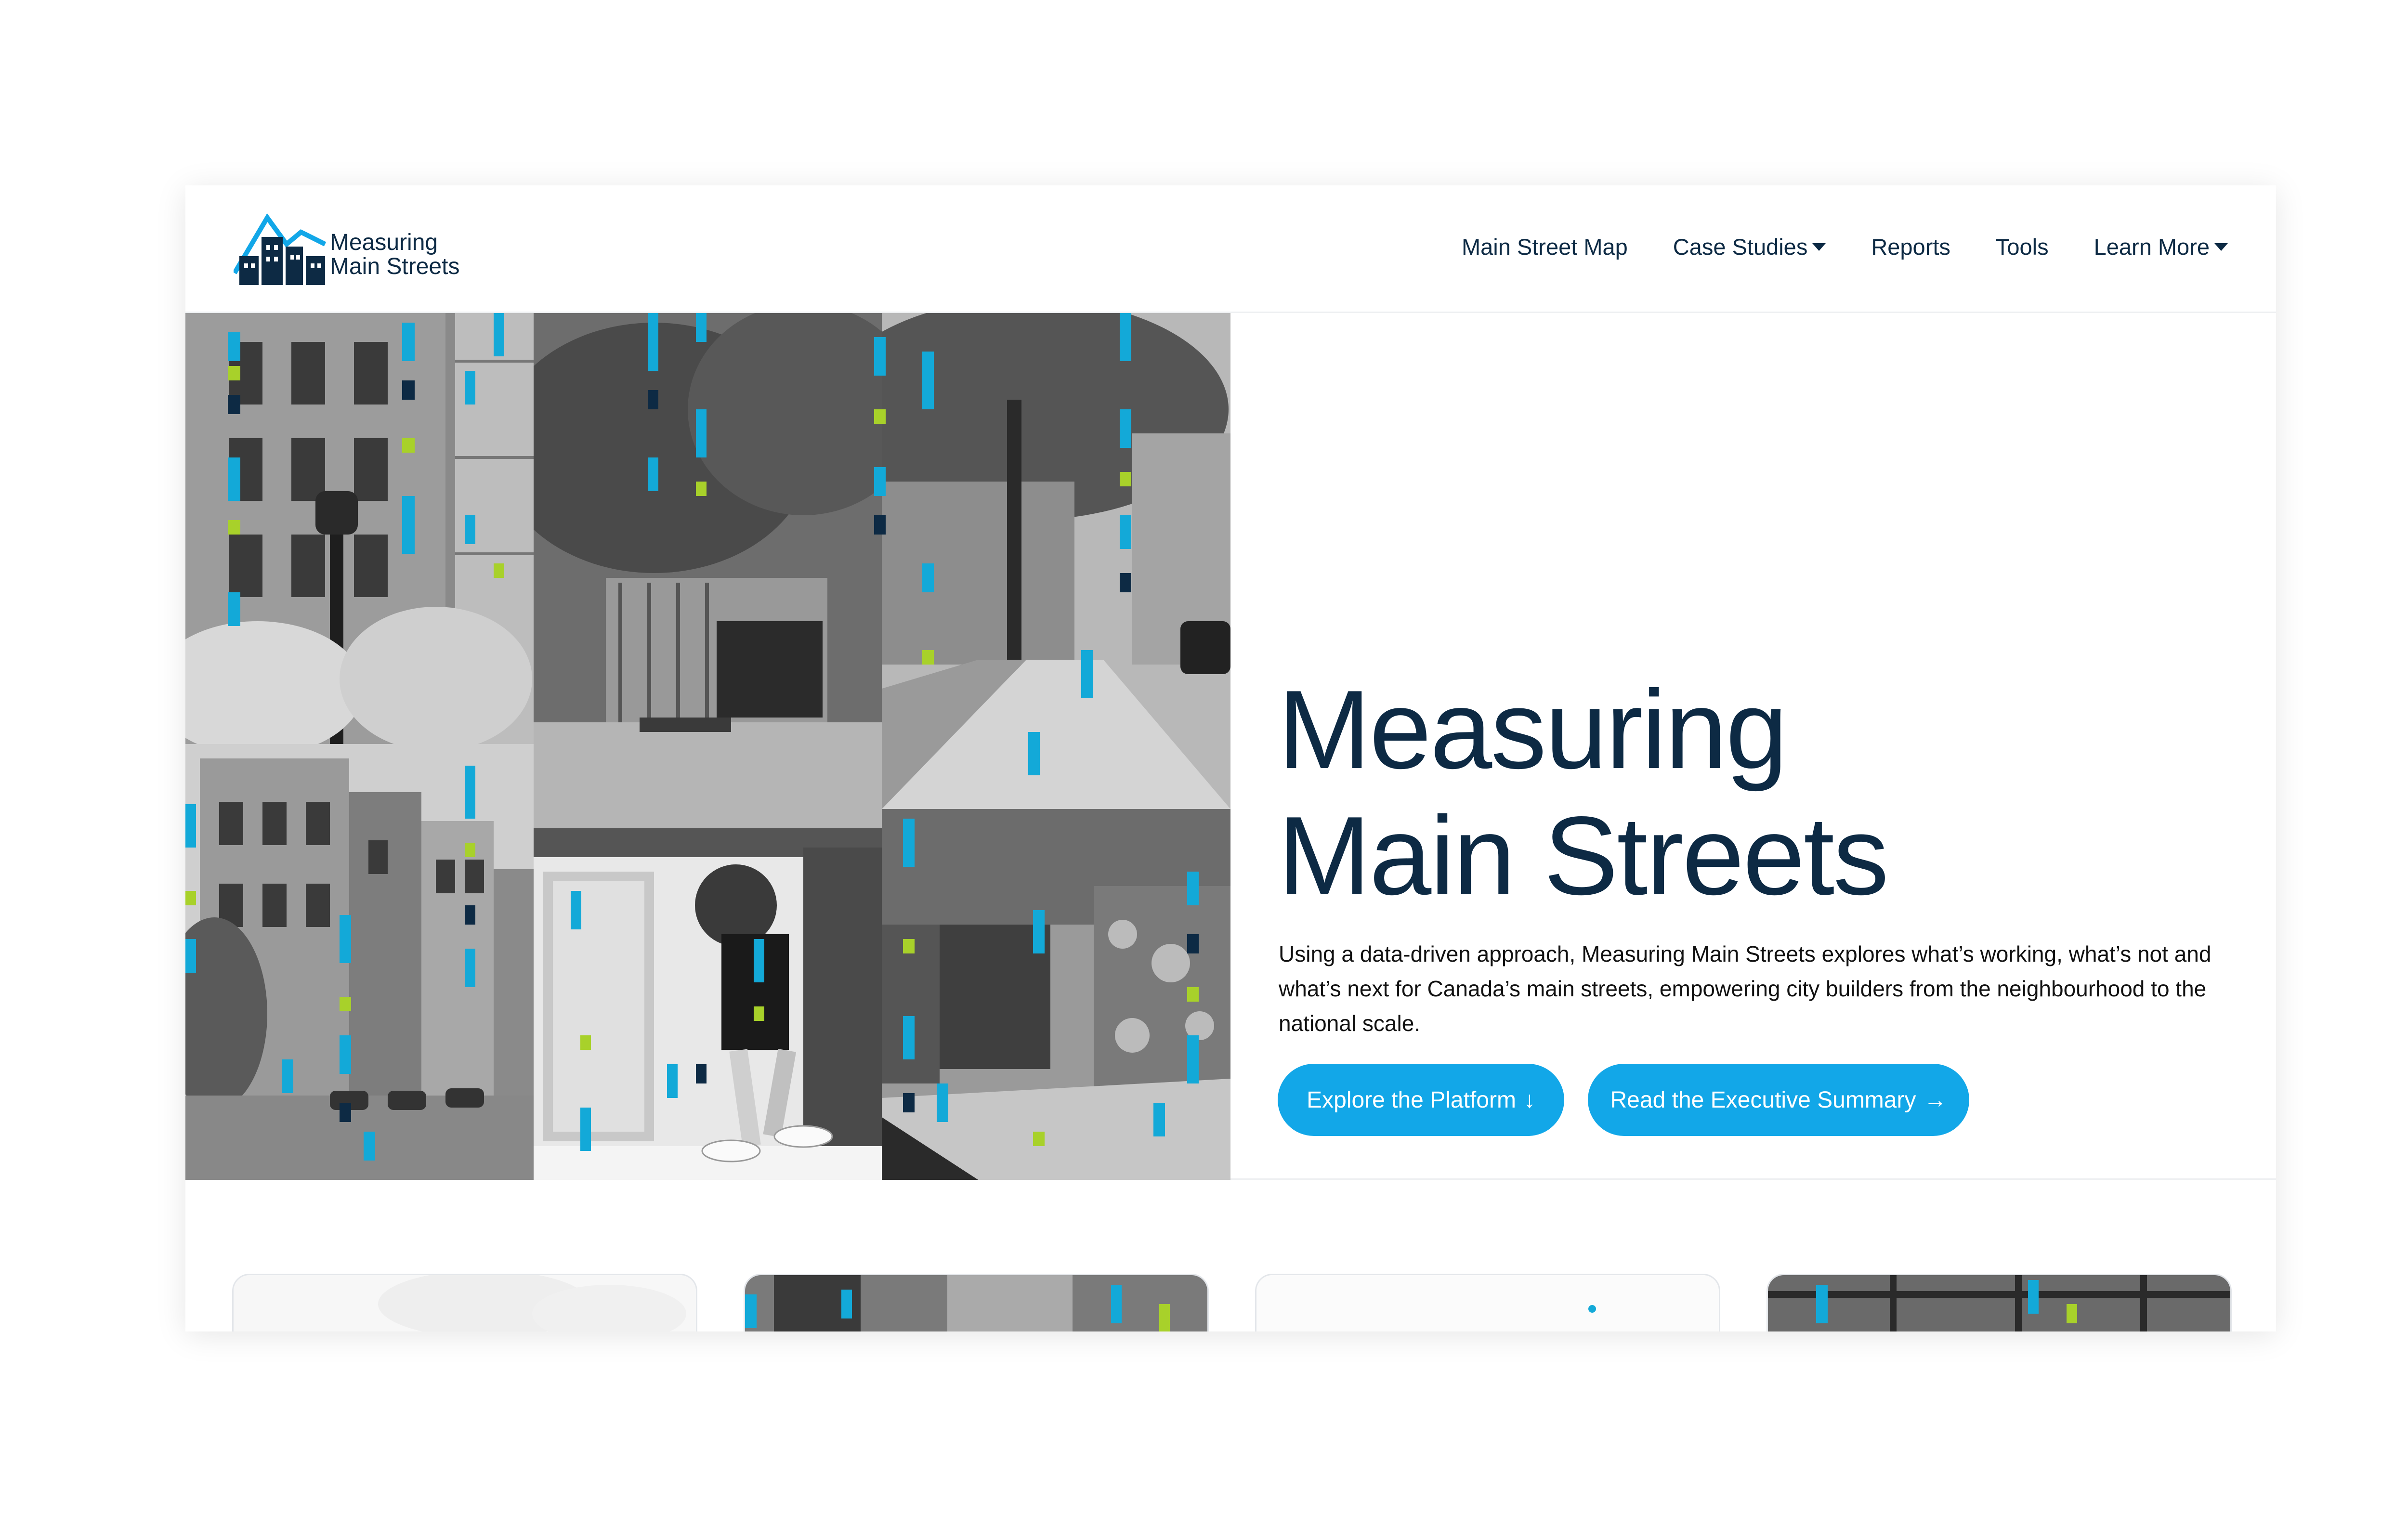 The image size is (2408, 1514). What do you see at coordinates (1740, 247) in the screenshot?
I see `nav-case-studies-label: Case Studies` at bounding box center [1740, 247].